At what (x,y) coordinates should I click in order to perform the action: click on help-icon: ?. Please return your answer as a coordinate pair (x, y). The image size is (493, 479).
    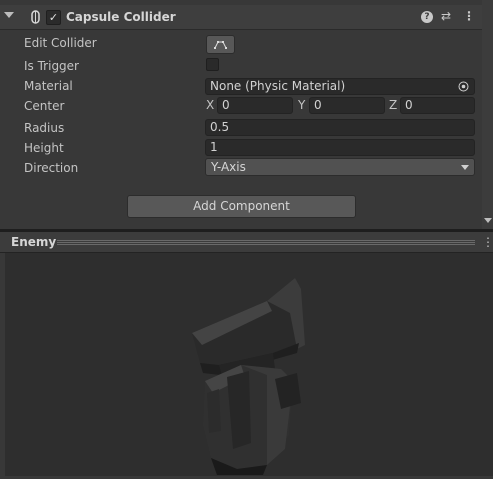
    Looking at the image, I should click on (427, 17).